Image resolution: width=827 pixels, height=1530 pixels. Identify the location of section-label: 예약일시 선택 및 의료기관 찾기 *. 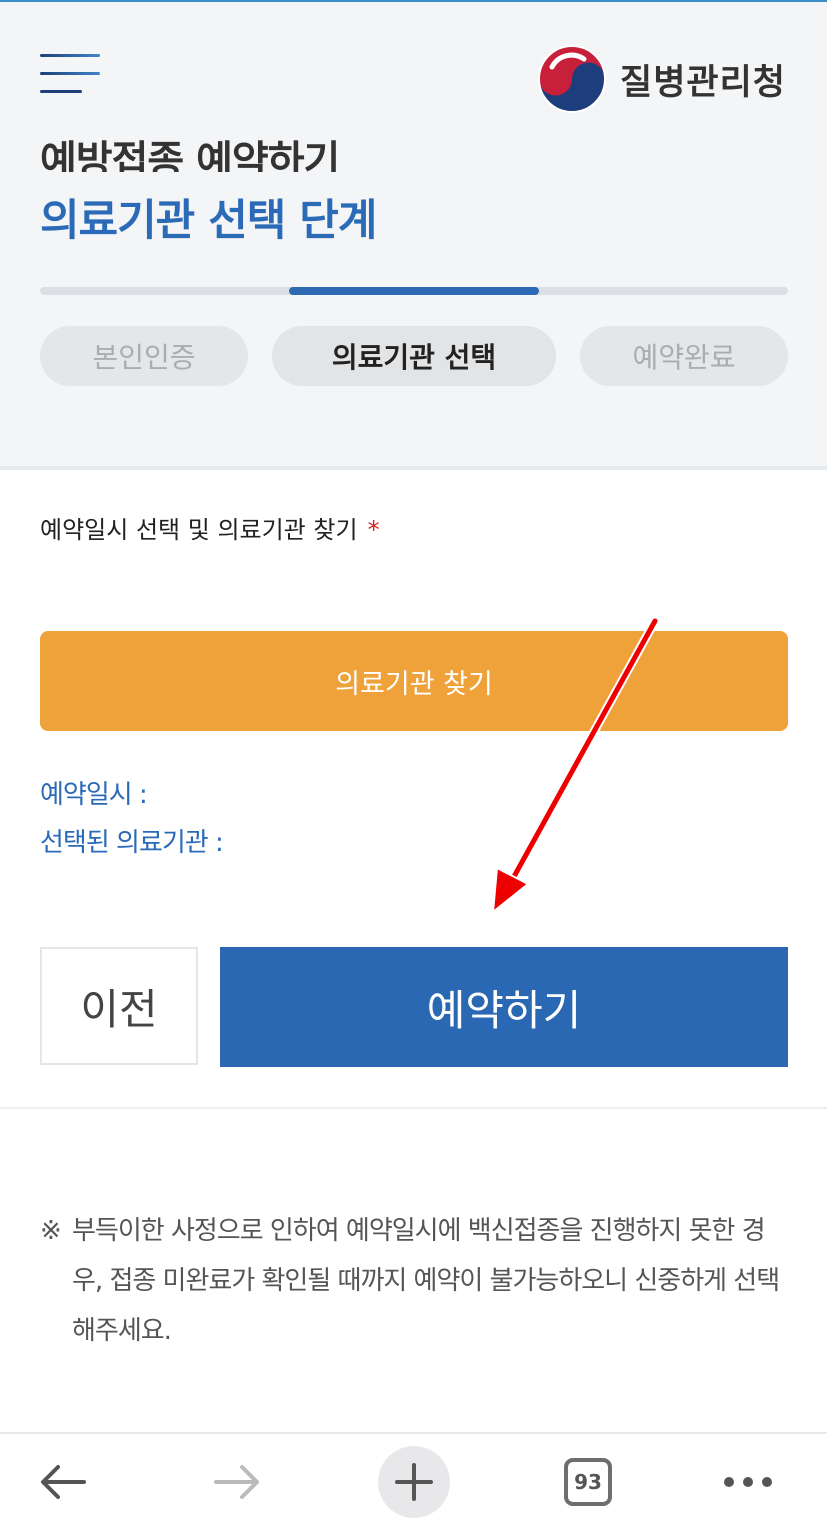
(210, 527).